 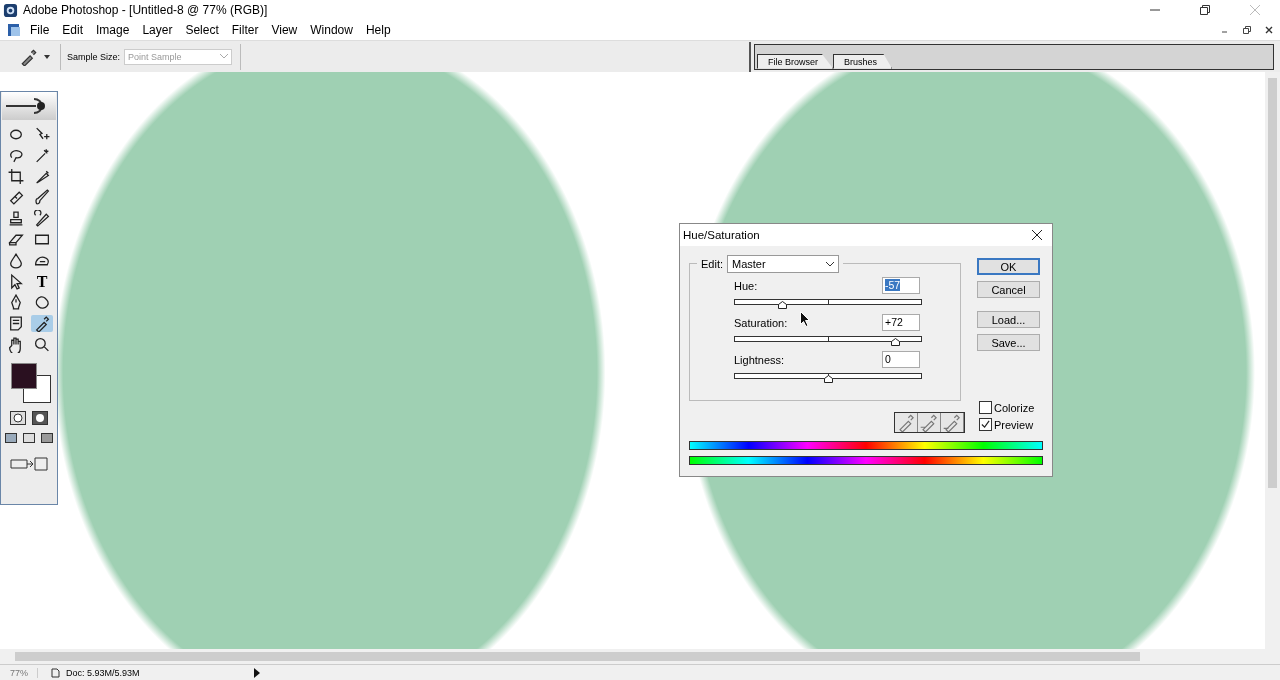 I want to click on edit-label: Edit:, so click(x=712, y=264).